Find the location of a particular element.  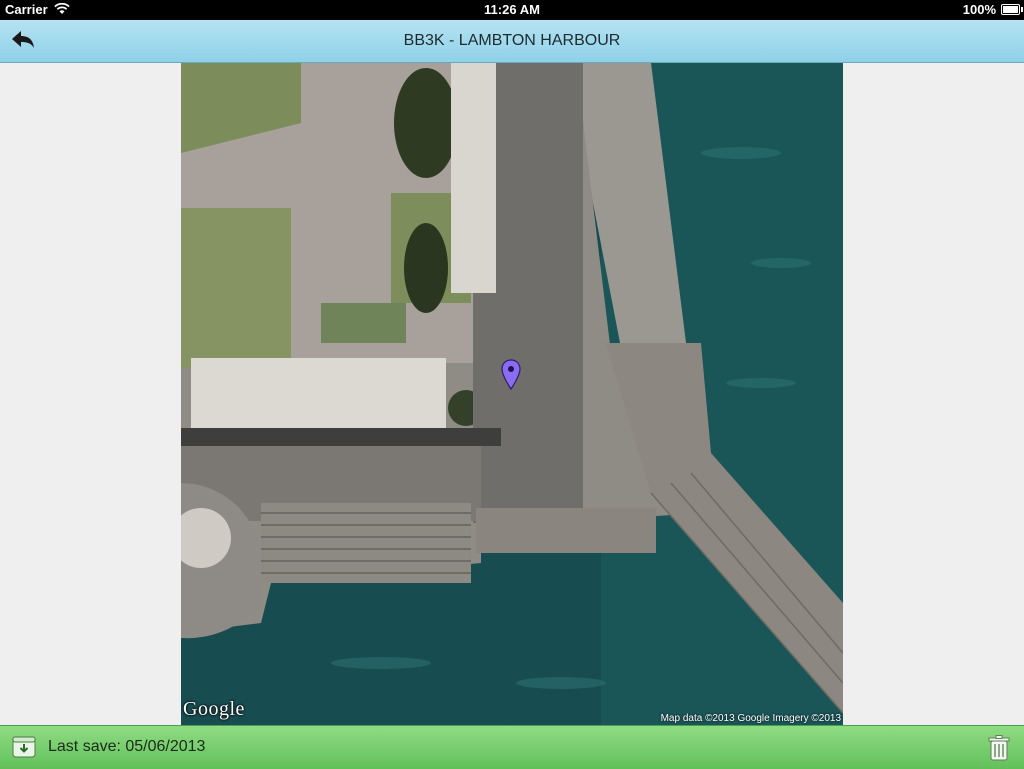

last-save-label: Last save: 05/06/2013 is located at coordinates (127, 746).